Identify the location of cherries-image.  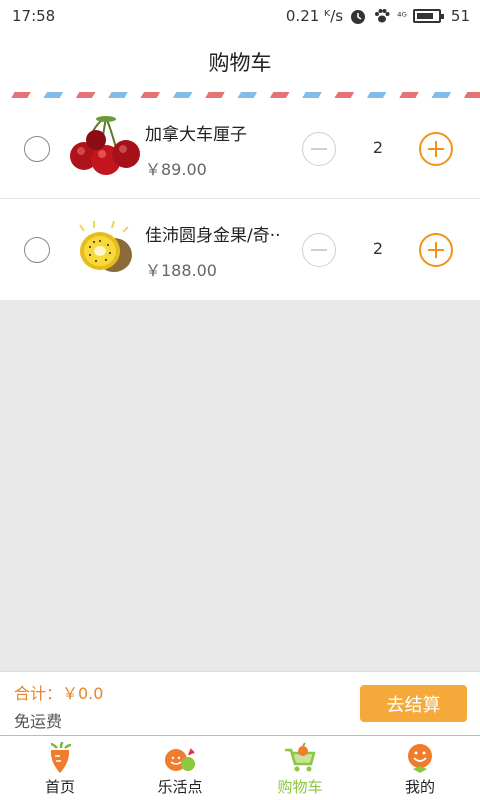
(104, 147).